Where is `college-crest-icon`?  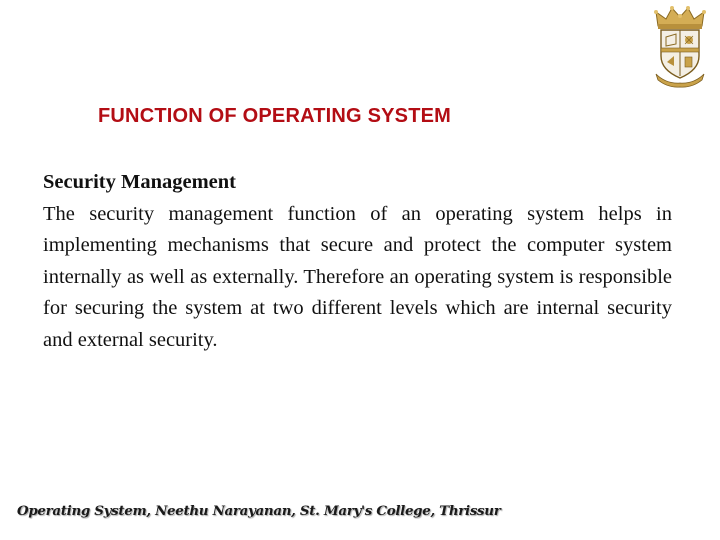 college-crest-icon is located at coordinates (680, 47).